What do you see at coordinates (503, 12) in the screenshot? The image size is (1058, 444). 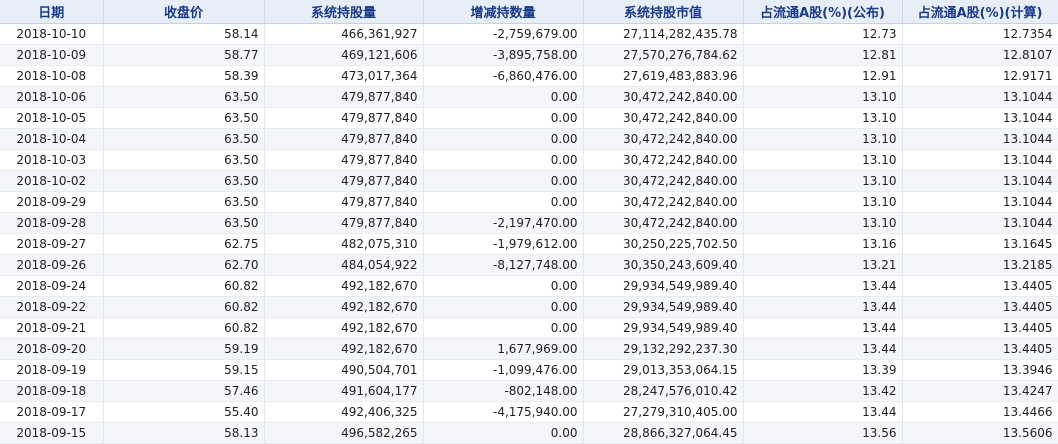 I see `header-change-quantity: 增减持数量` at bounding box center [503, 12].